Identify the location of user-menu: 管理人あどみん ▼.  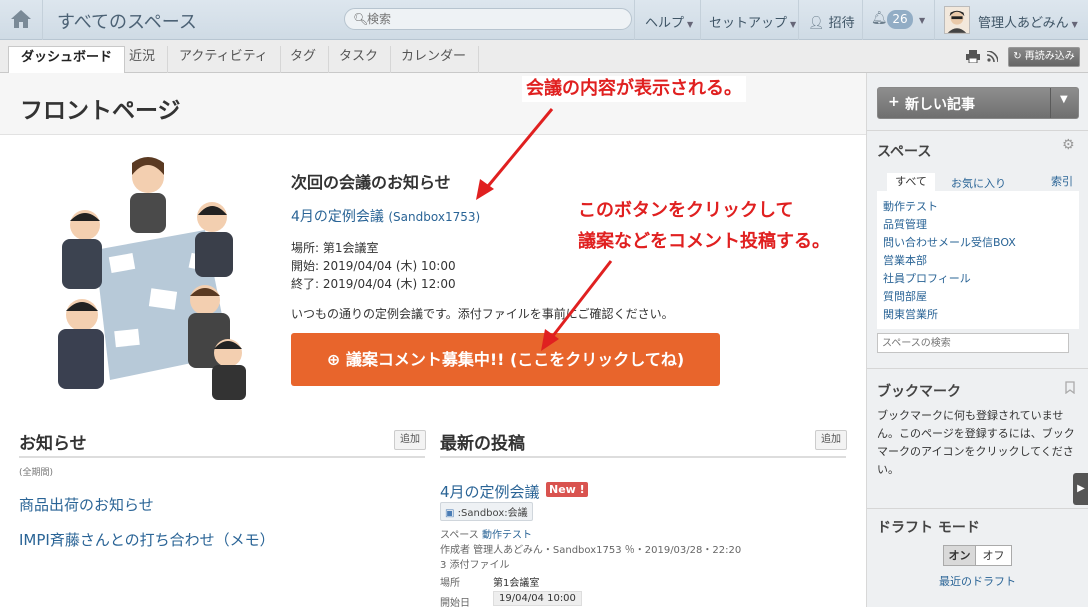
(1028, 21).